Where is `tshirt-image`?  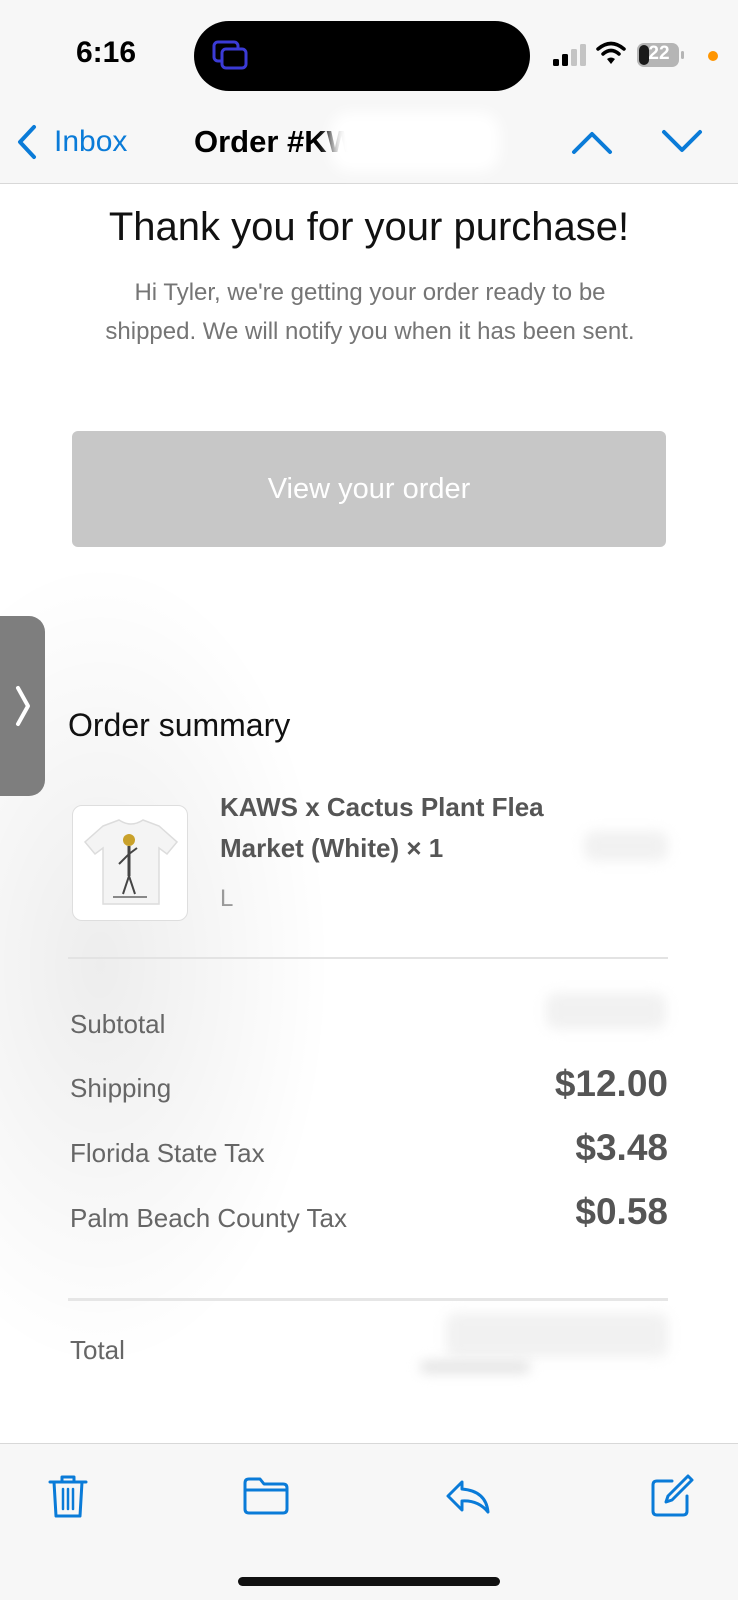
tshirt-image is located at coordinates (131, 862).